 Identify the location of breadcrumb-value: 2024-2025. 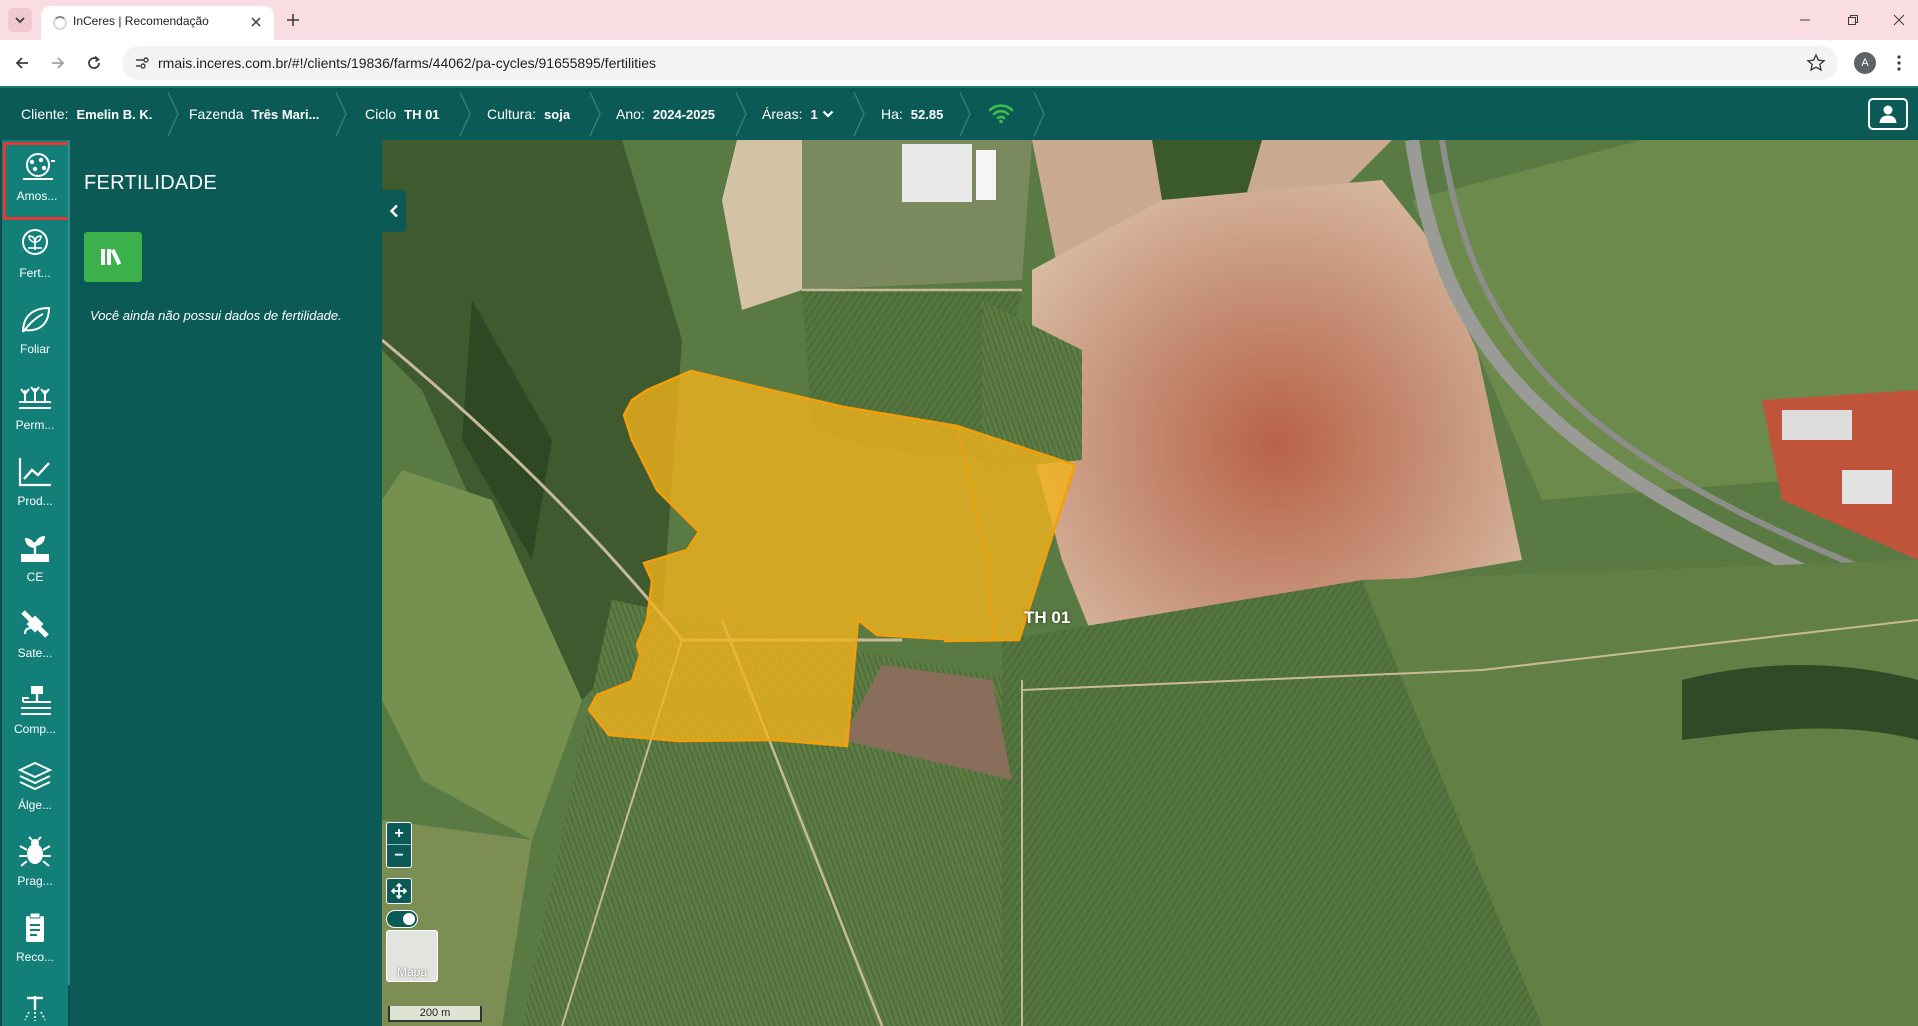
(683, 114).